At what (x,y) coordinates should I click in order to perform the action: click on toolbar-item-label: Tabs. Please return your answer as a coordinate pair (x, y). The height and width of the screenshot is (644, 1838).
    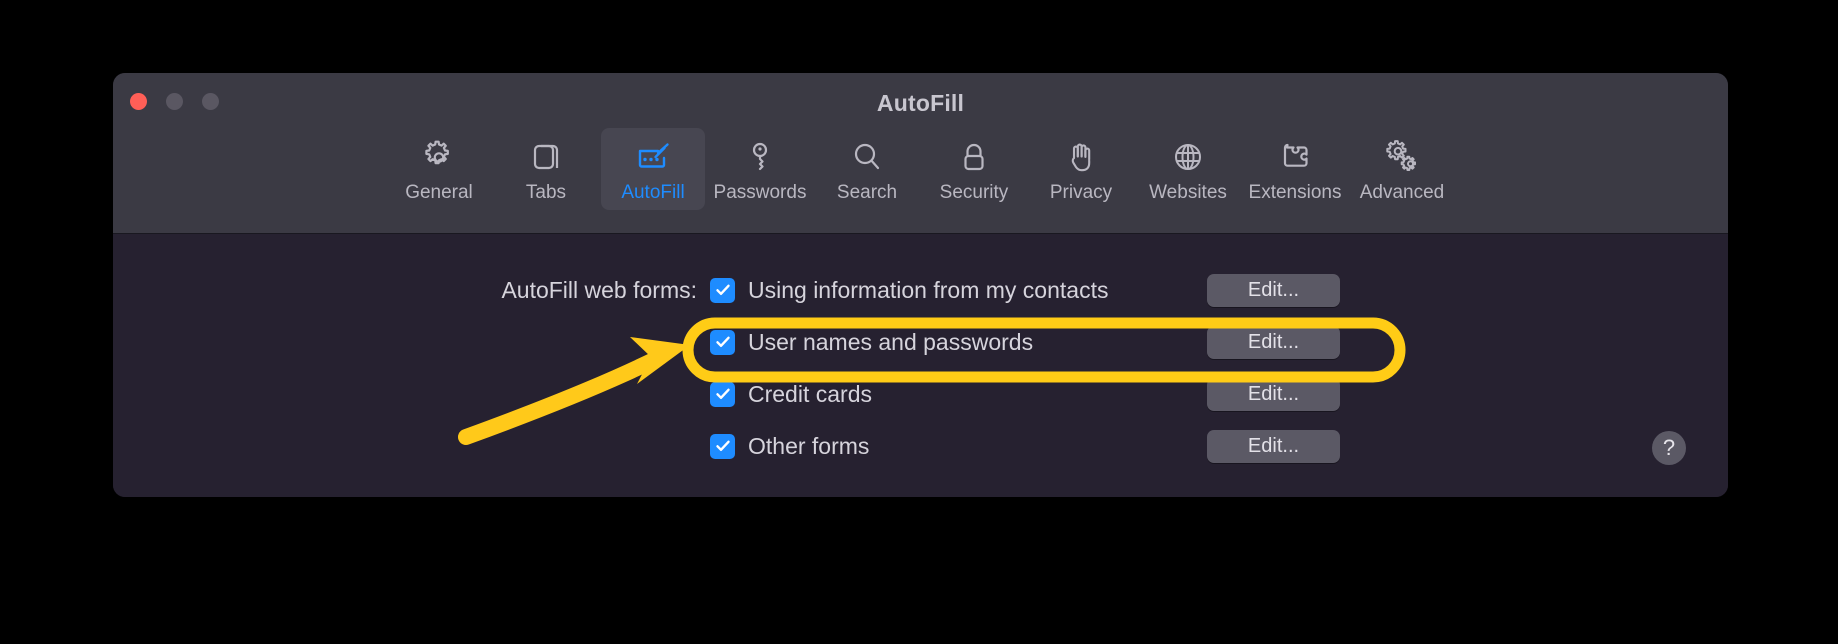
    Looking at the image, I should click on (546, 192).